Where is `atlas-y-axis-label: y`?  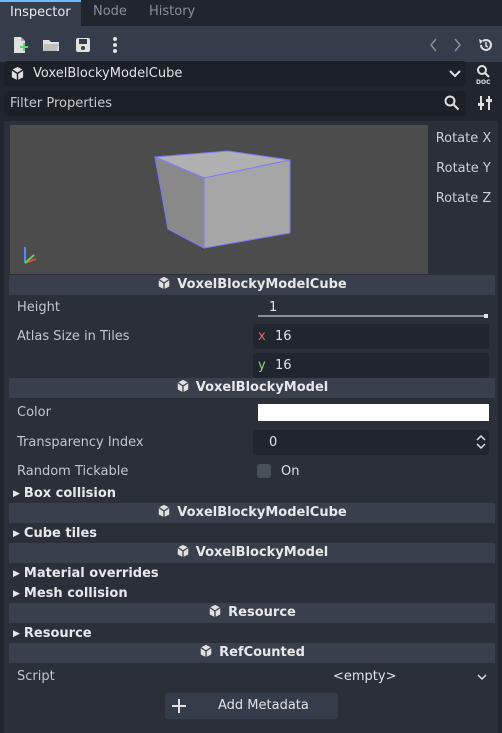
atlas-y-axis-label: y is located at coordinates (262, 365).